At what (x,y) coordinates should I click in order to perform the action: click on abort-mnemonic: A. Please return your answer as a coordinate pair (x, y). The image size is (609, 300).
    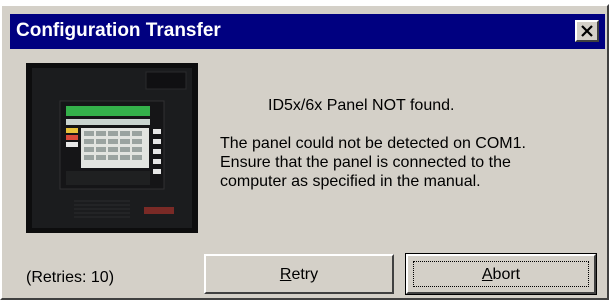
    Looking at the image, I should click on (487, 274).